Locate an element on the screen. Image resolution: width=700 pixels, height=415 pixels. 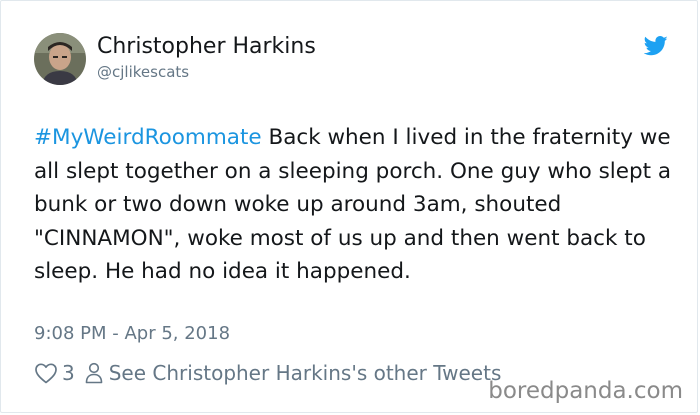
tweet-actions: 3 See Christopher Harkins's other Tweets is located at coordinates (267, 373).